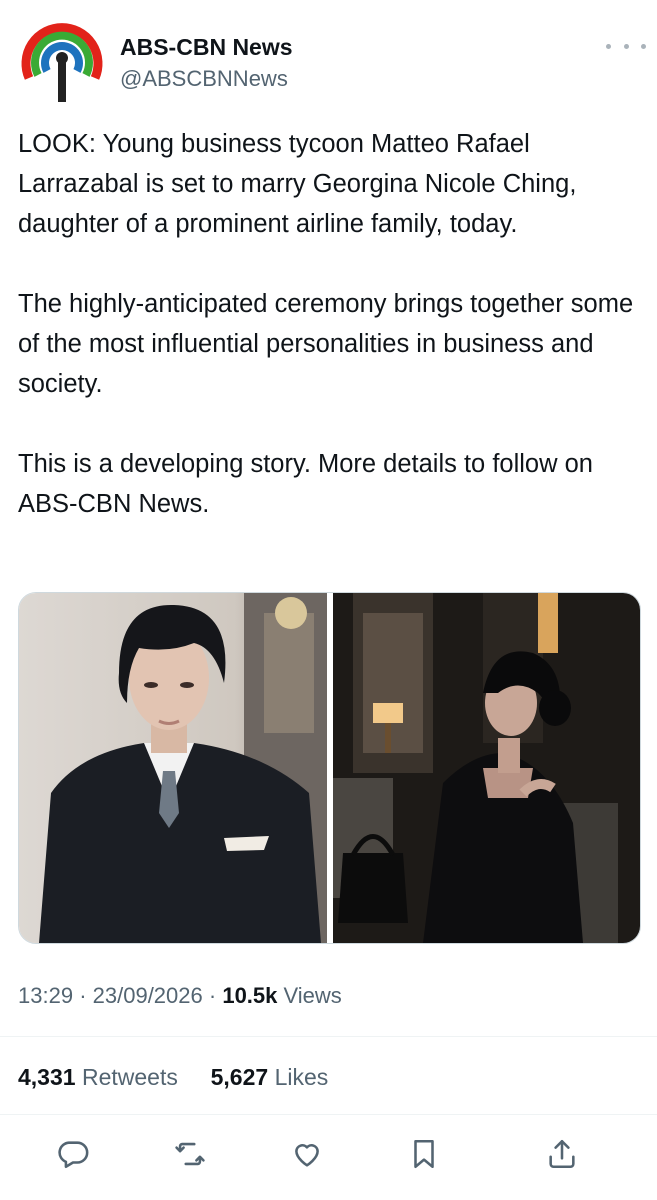 The width and height of the screenshot is (657, 1200). I want to click on abs-cbn-logo-avatar, so click(62, 62).